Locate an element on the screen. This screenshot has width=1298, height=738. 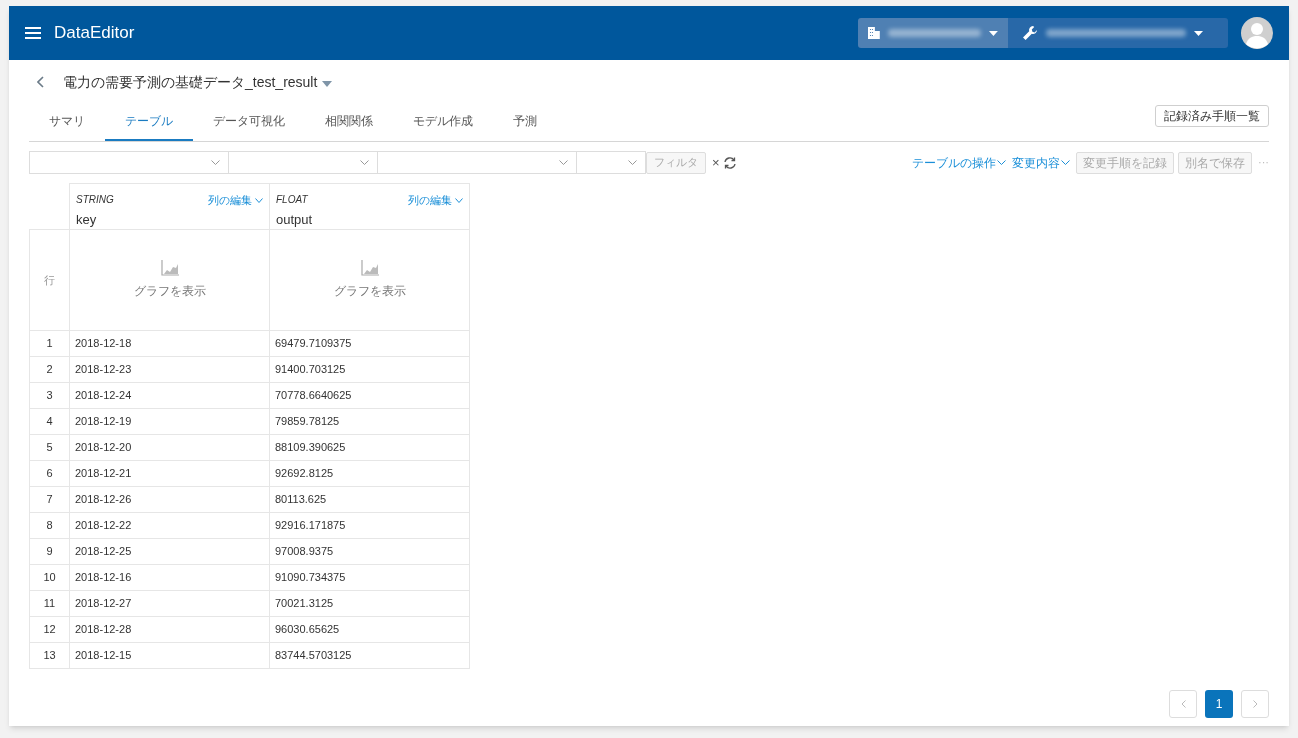
row-number: 6 is located at coordinates (49, 473).